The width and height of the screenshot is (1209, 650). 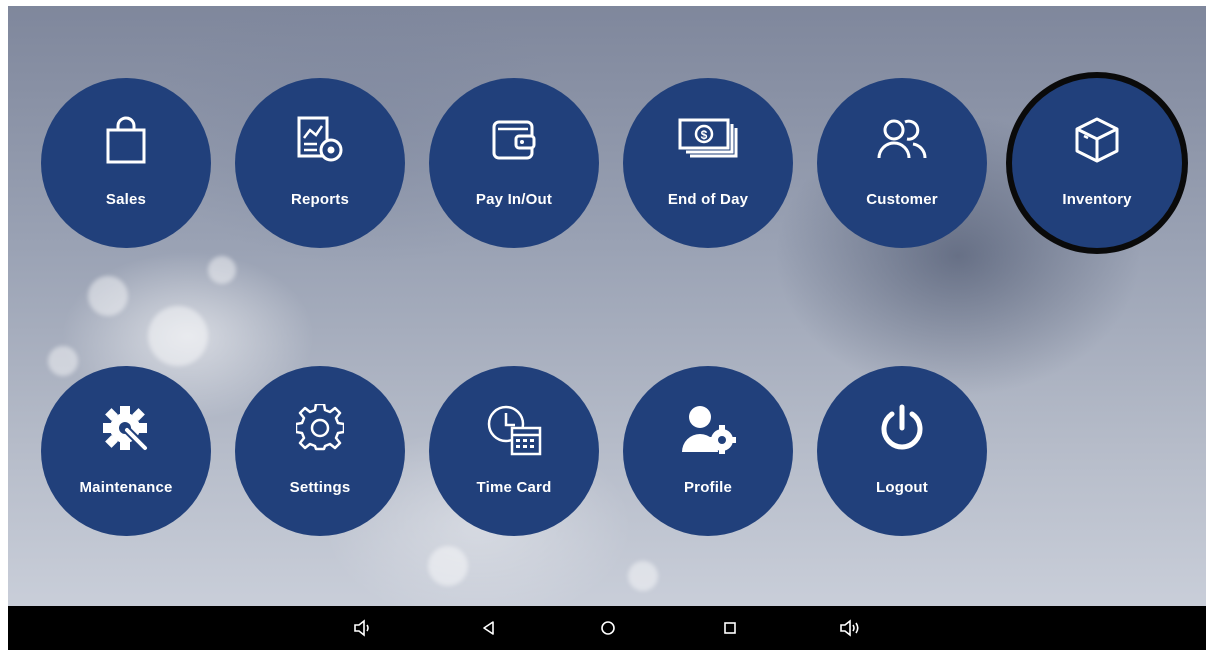 What do you see at coordinates (320, 427) in the screenshot?
I see `gear-icon` at bounding box center [320, 427].